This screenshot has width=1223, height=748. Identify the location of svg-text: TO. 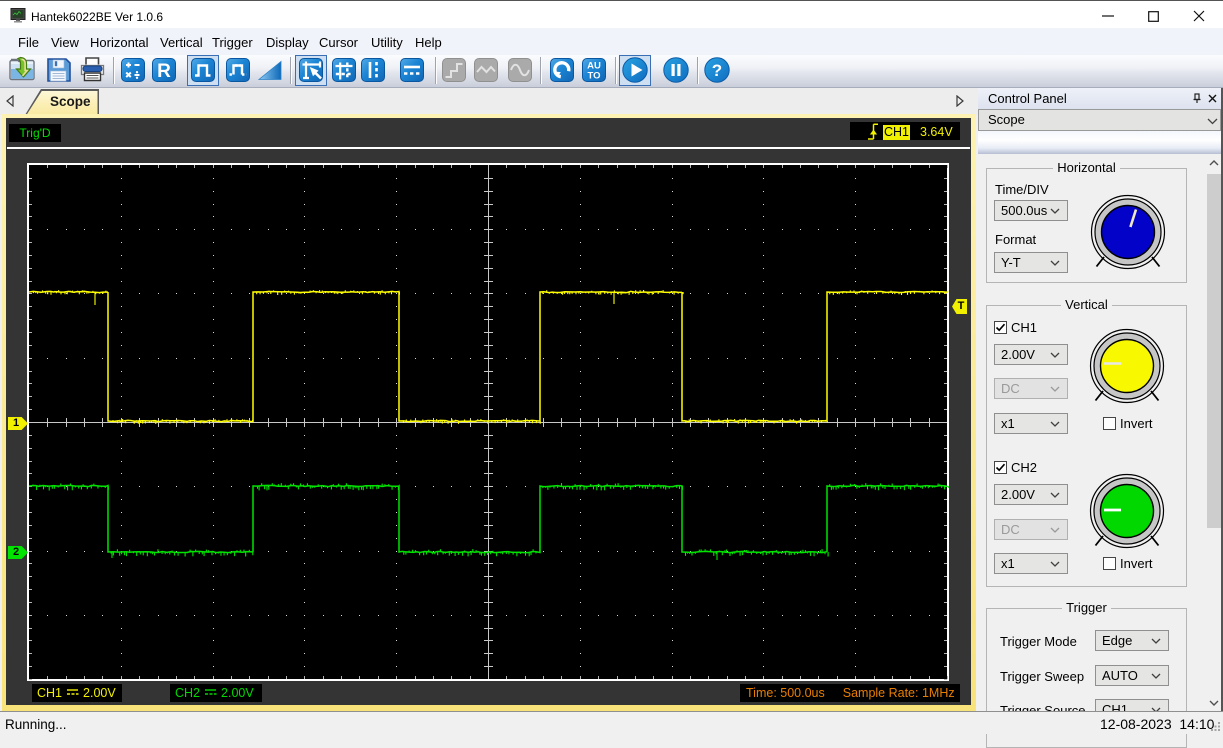
(593, 76).